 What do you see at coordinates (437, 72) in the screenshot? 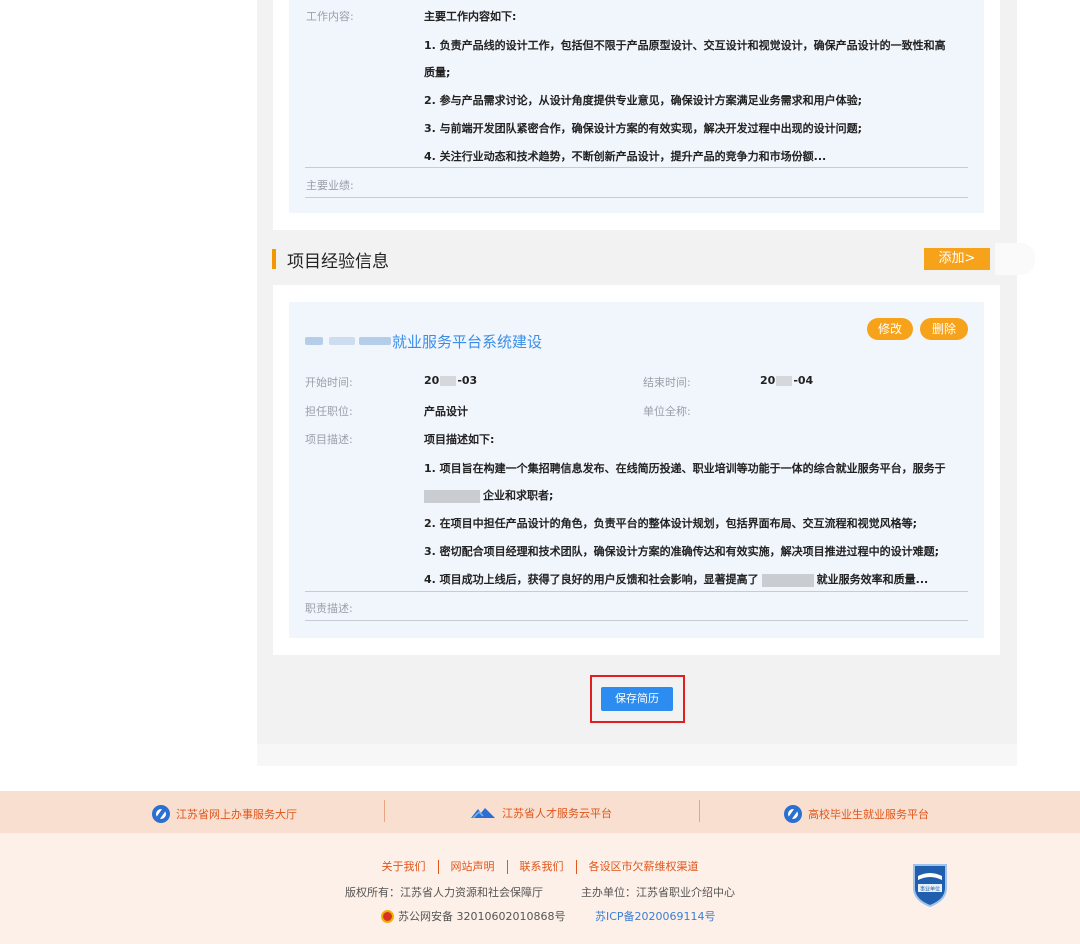
I see `work-content-line: 质量;` at bounding box center [437, 72].